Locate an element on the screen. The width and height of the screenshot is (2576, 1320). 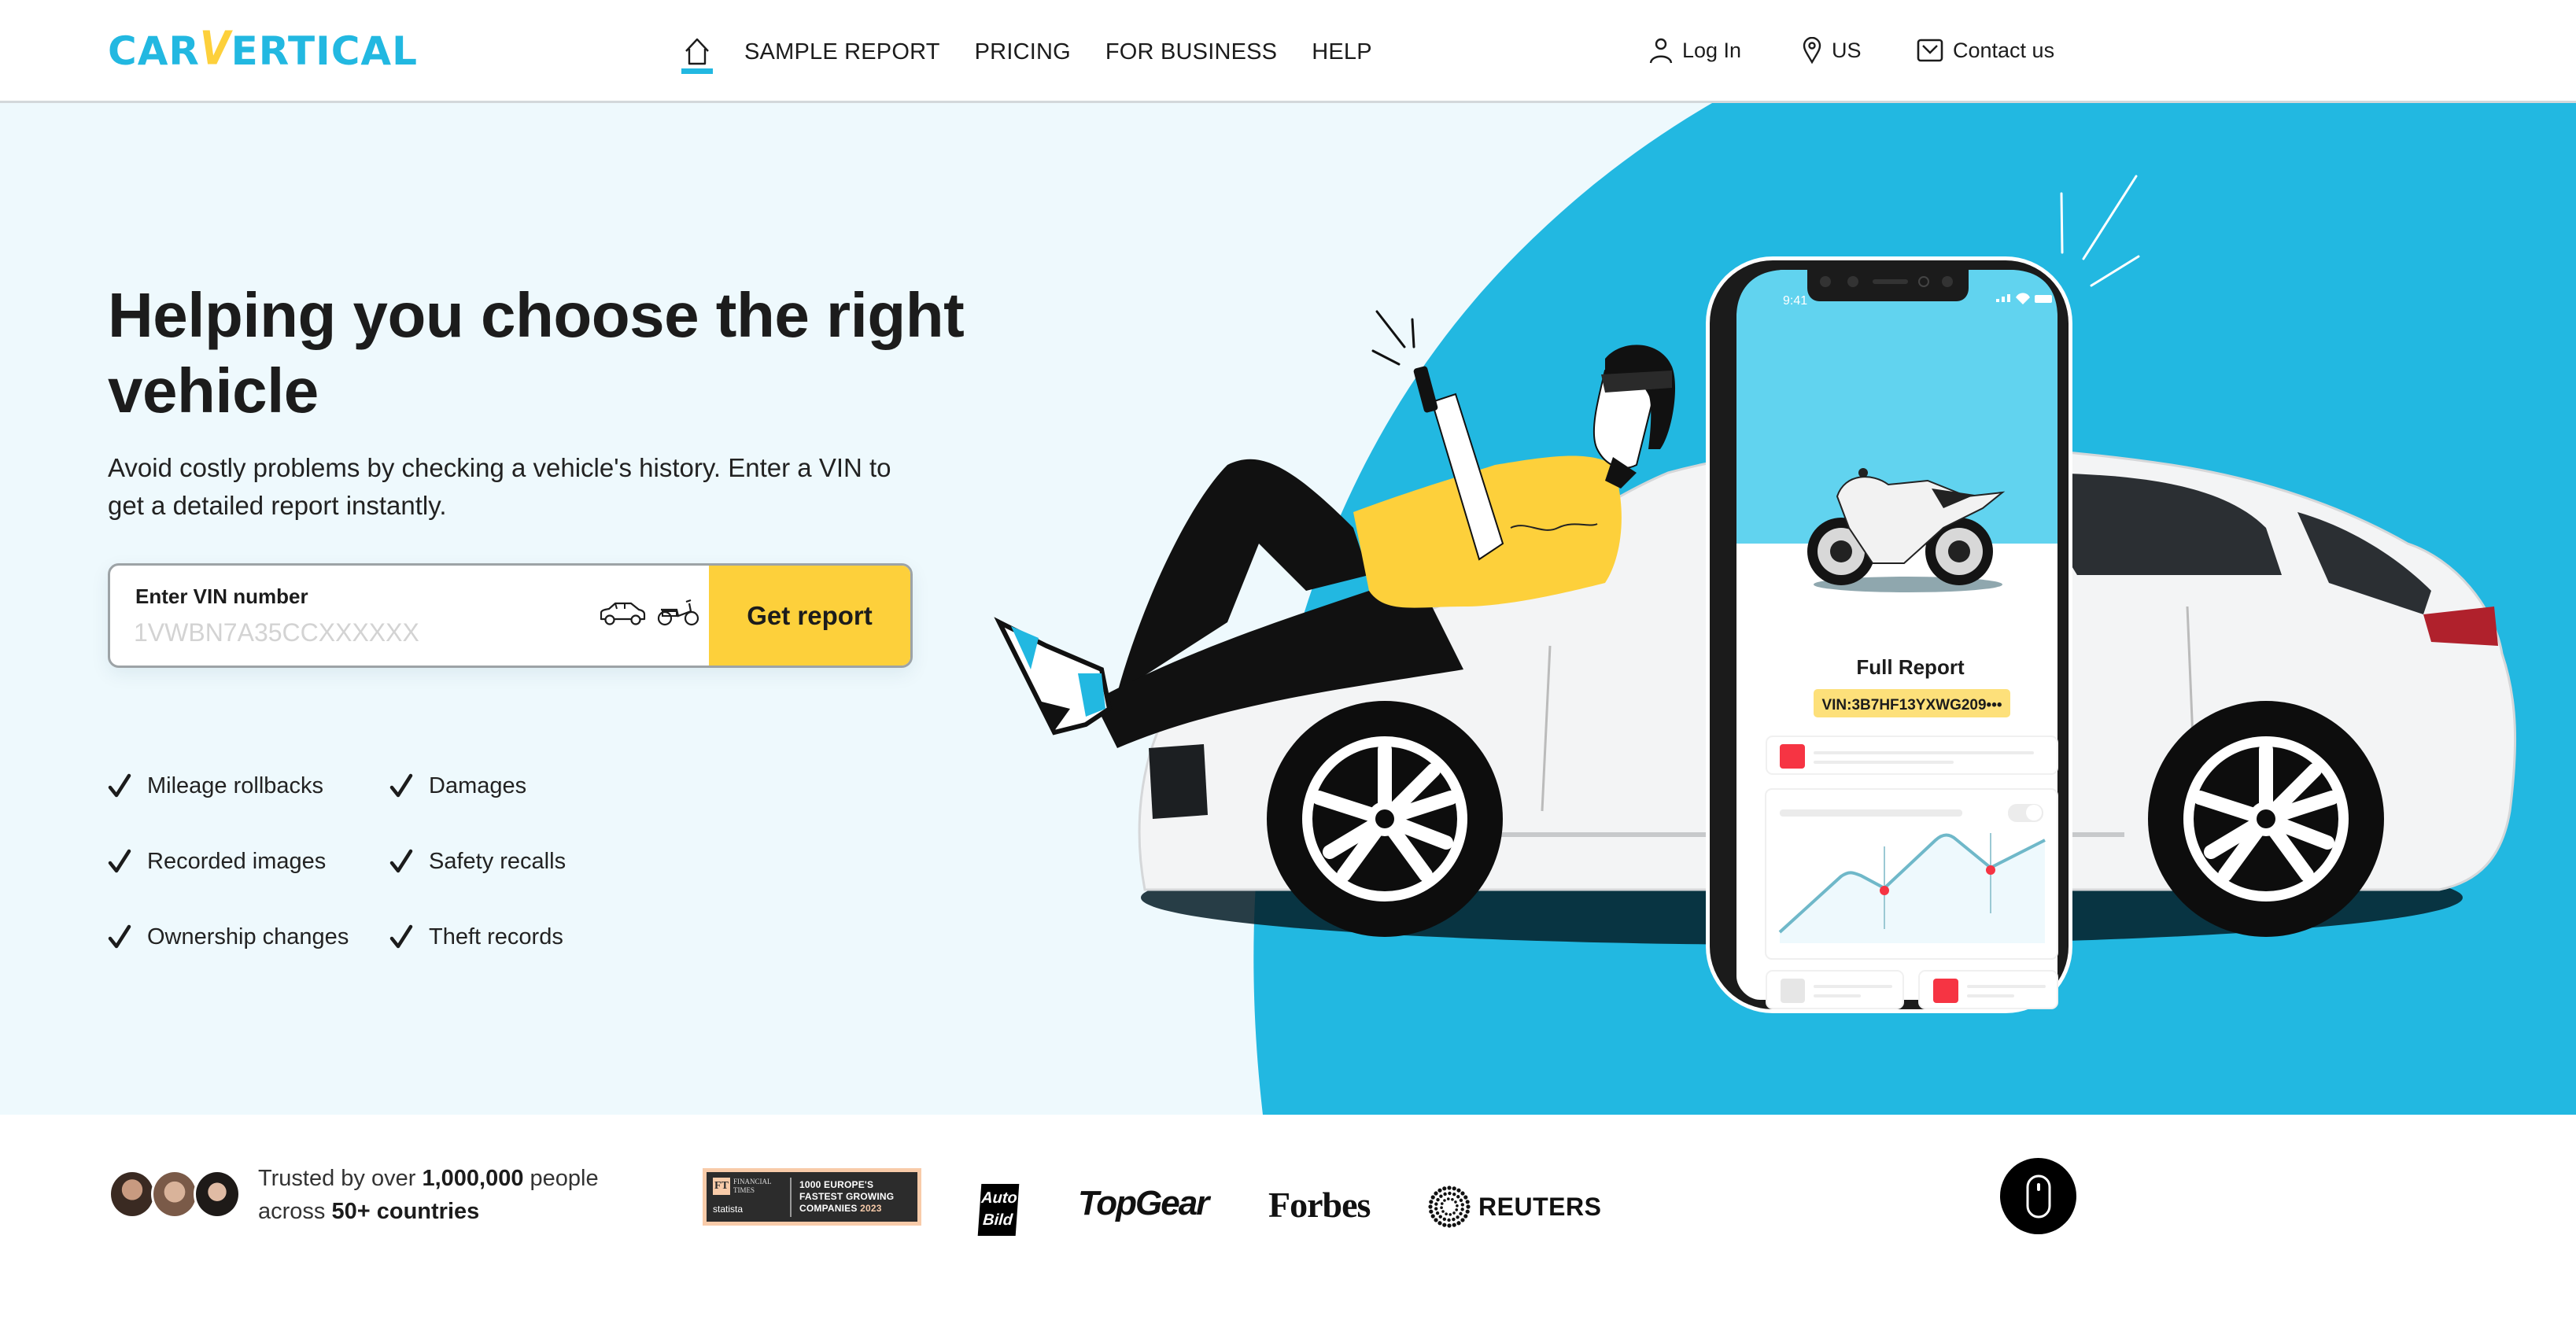
contact-link: Contact us is located at coordinates (1986, 51).